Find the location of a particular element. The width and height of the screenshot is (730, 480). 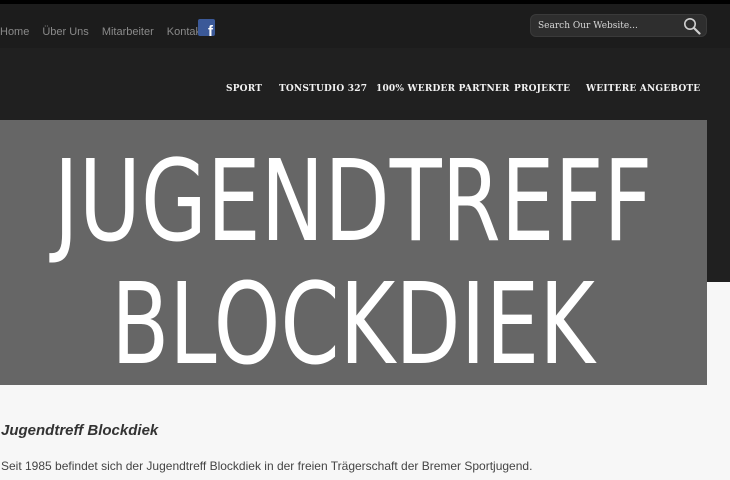

top-nav: Home Über Uns Mitarbeiter Kontakt is located at coordinates (108, 32).